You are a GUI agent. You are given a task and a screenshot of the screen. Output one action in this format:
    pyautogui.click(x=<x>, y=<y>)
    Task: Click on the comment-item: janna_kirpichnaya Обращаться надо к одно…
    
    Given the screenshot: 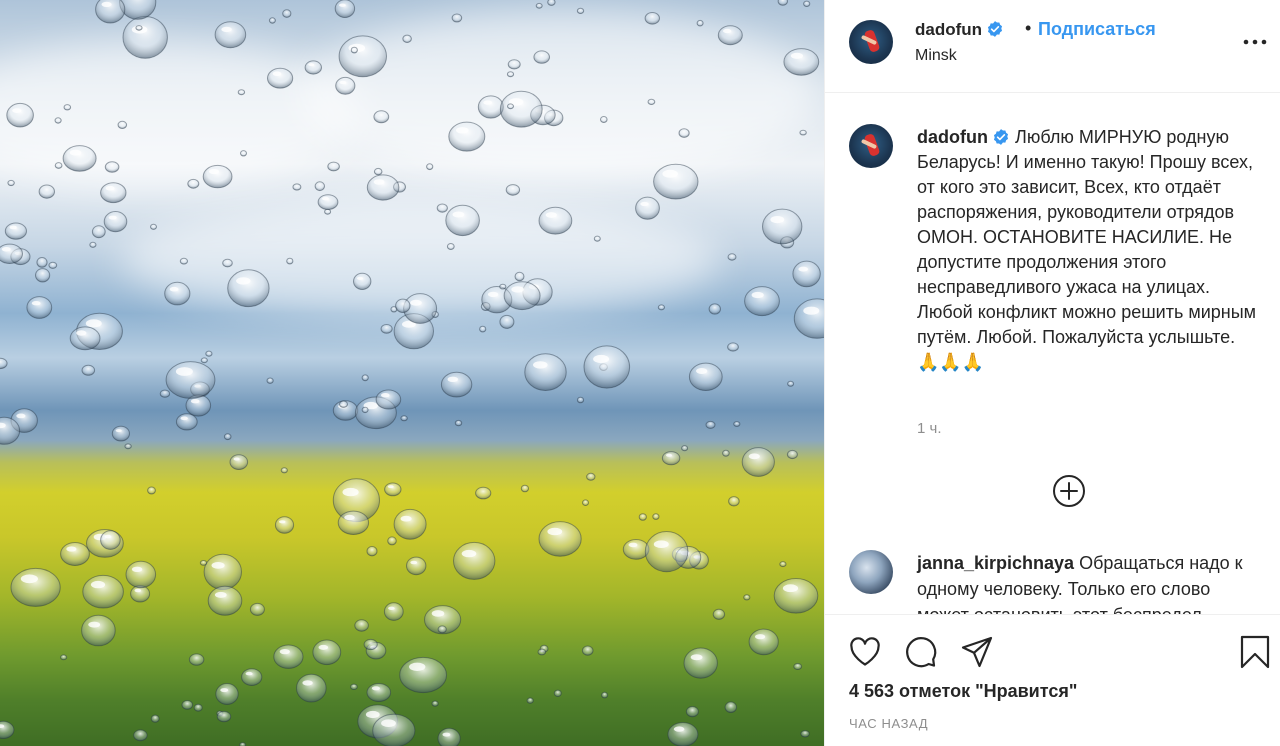 What is the action you would take?
    pyautogui.click(x=1092, y=582)
    